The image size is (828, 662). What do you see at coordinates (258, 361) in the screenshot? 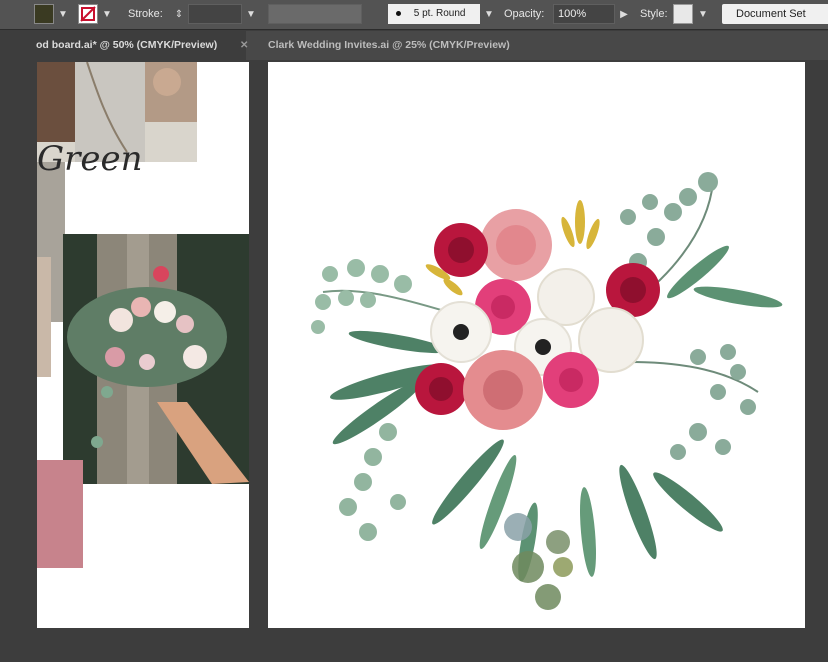
I see `artboard-gap` at bounding box center [258, 361].